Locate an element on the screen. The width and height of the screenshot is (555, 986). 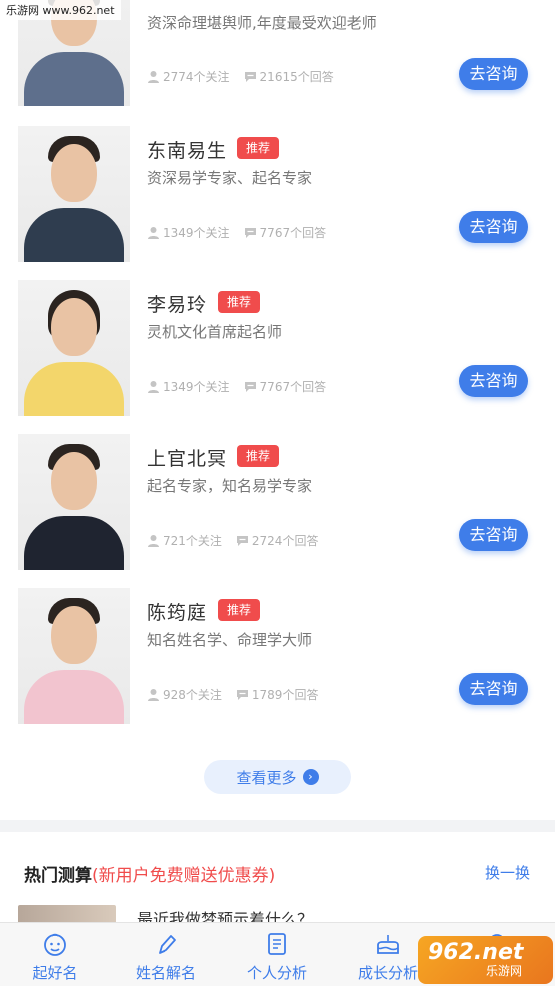
followers-count: 928个关注 is located at coordinates (192, 695).